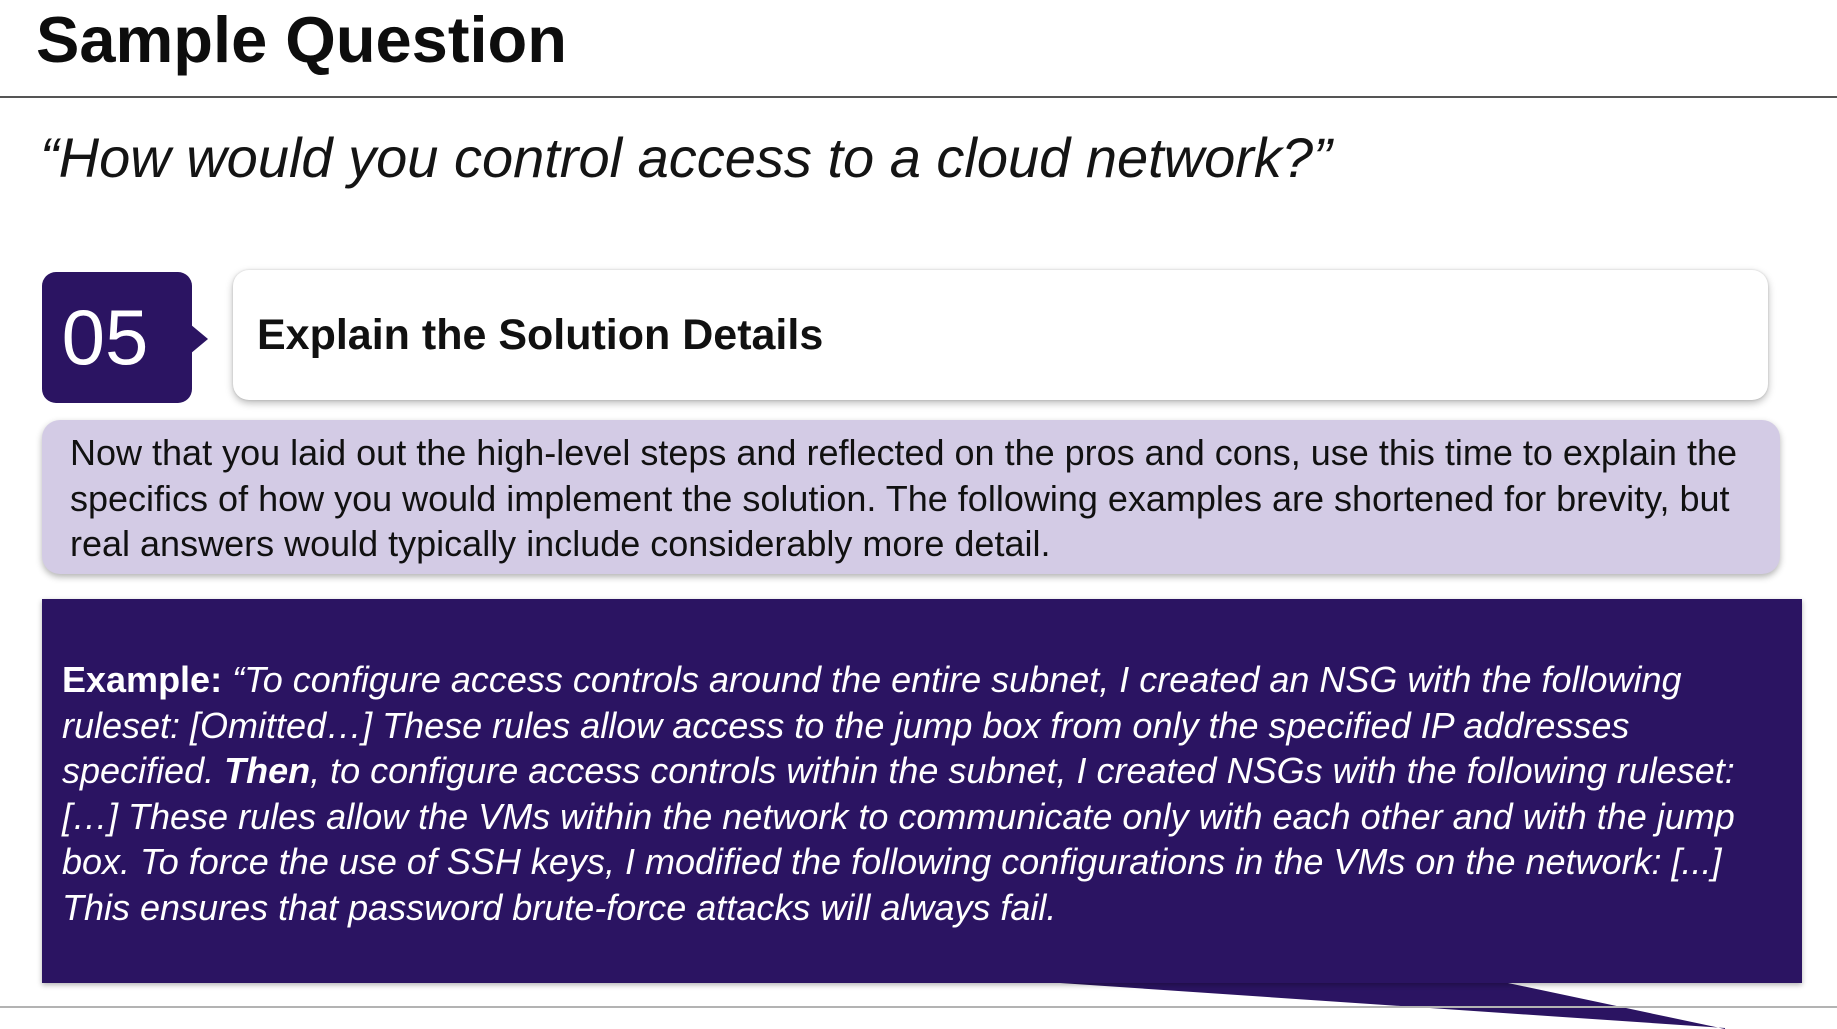 Image resolution: width=1837 pixels, height=1029 pixels. What do you see at coordinates (540, 334) in the screenshot?
I see `step-title: Explain the Solution Details` at bounding box center [540, 334].